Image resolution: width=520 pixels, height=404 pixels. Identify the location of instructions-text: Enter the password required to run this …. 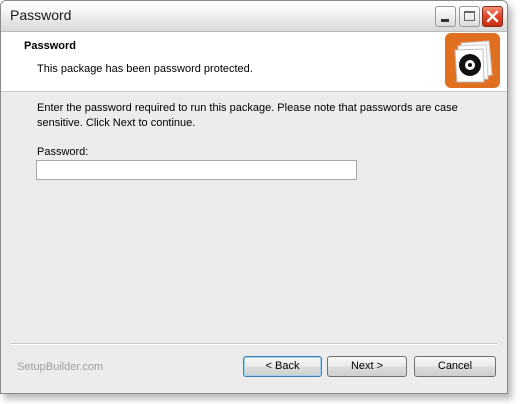
(247, 115).